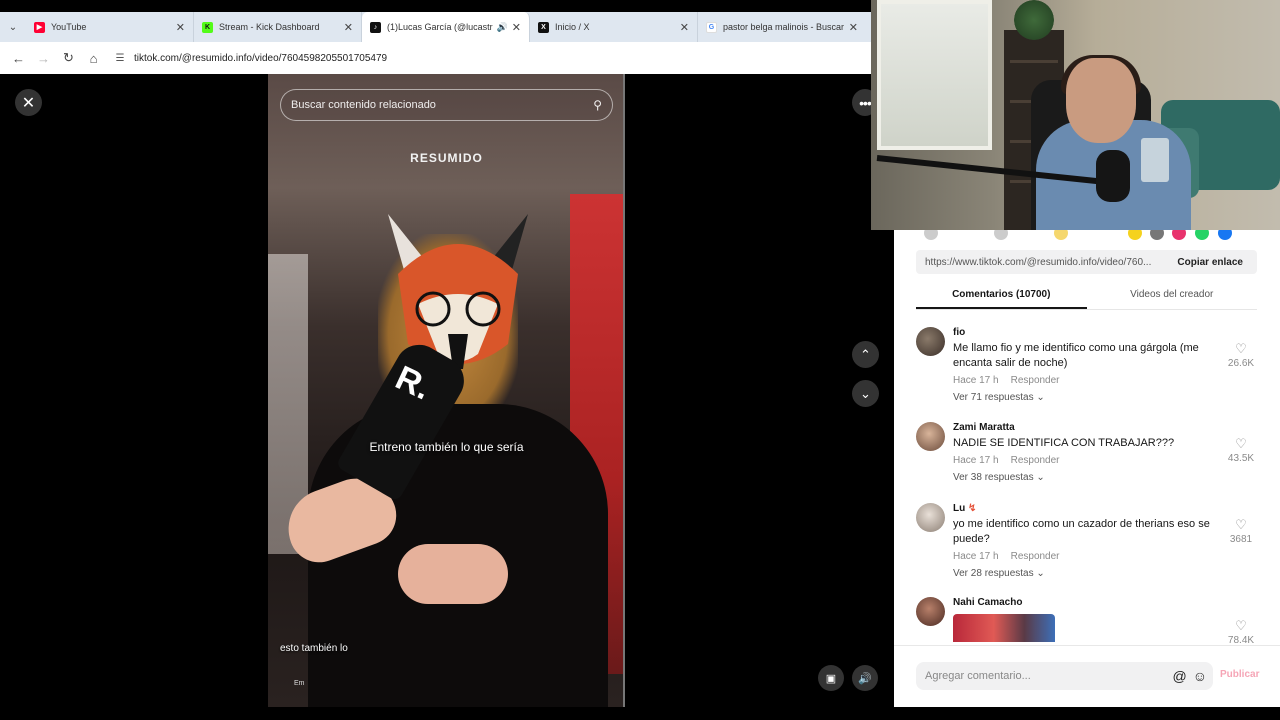 This screenshot has height=720, width=1280. Describe the element at coordinates (1212, 262) in the screenshot. I see `copy-link-button: Copiar enlace` at that location.